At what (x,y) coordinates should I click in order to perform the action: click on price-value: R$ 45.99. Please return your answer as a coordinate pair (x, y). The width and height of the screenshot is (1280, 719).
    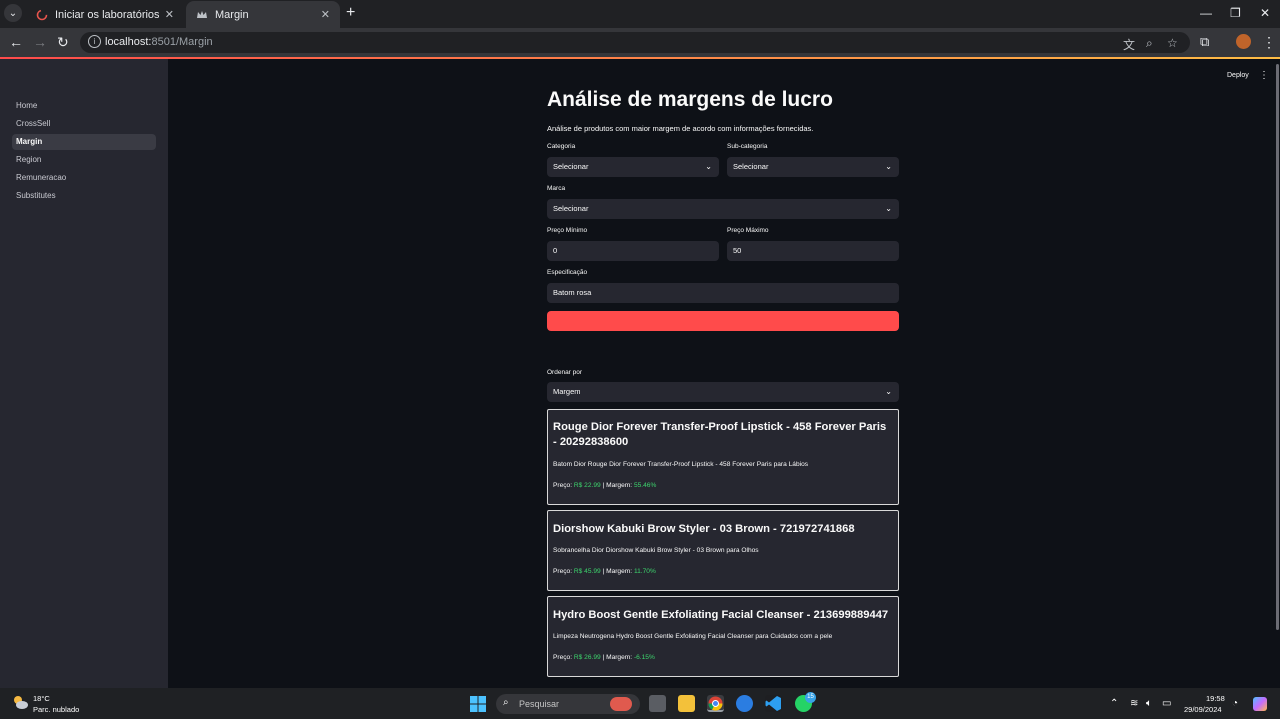
    Looking at the image, I should click on (587, 571).